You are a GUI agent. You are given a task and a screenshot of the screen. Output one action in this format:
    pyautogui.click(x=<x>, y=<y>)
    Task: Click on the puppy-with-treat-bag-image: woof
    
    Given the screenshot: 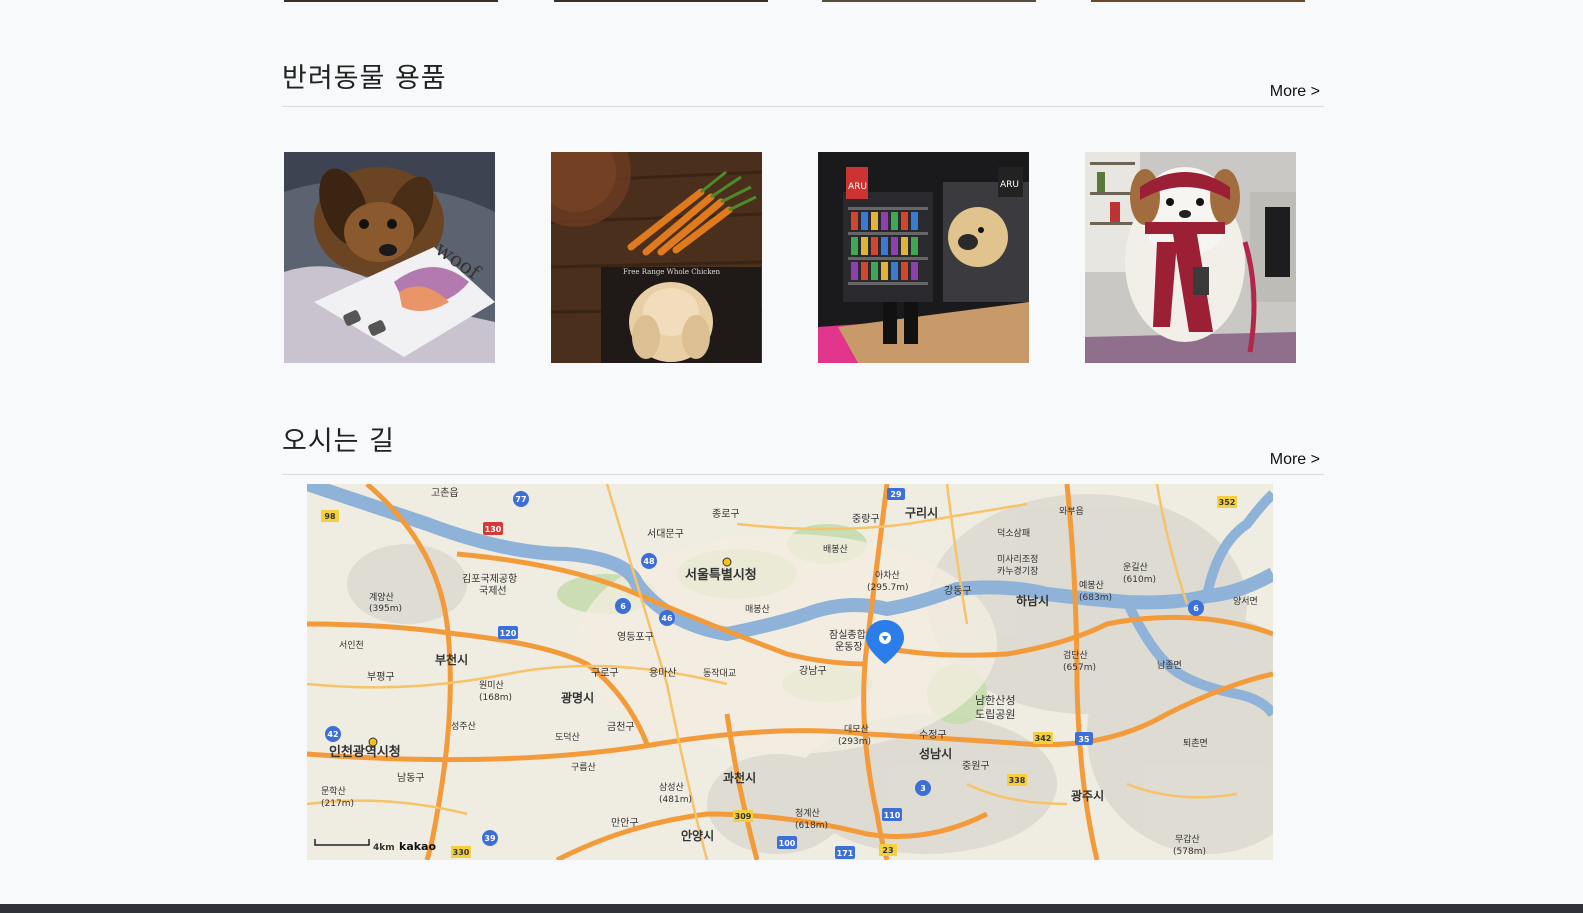 What is the action you would take?
    pyautogui.click(x=389, y=257)
    